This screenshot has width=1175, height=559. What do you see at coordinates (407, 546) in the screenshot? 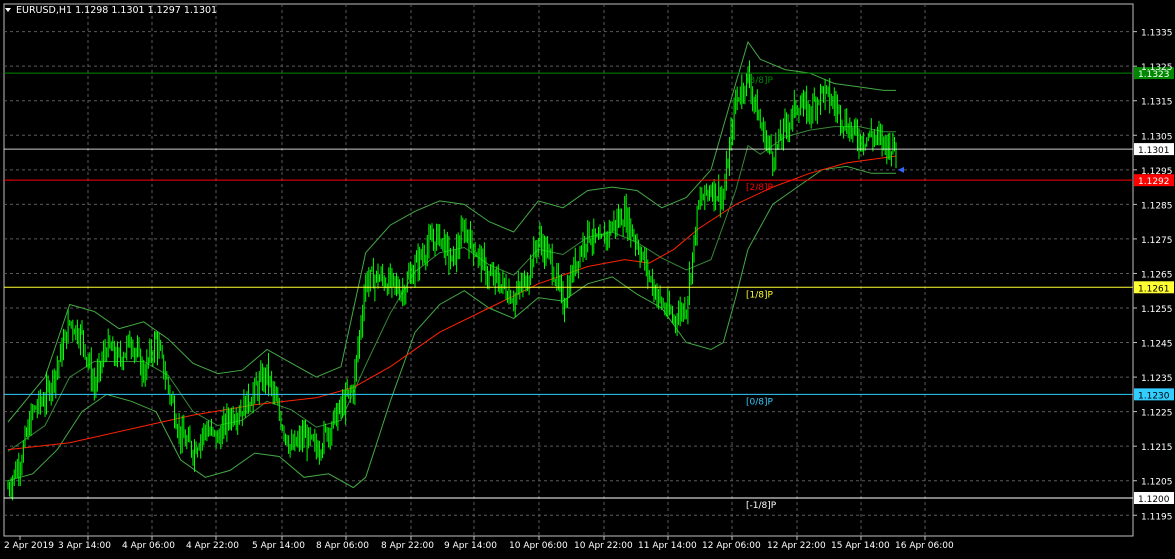
I see `x-tick-label: 8 Apr 22:00` at bounding box center [407, 546].